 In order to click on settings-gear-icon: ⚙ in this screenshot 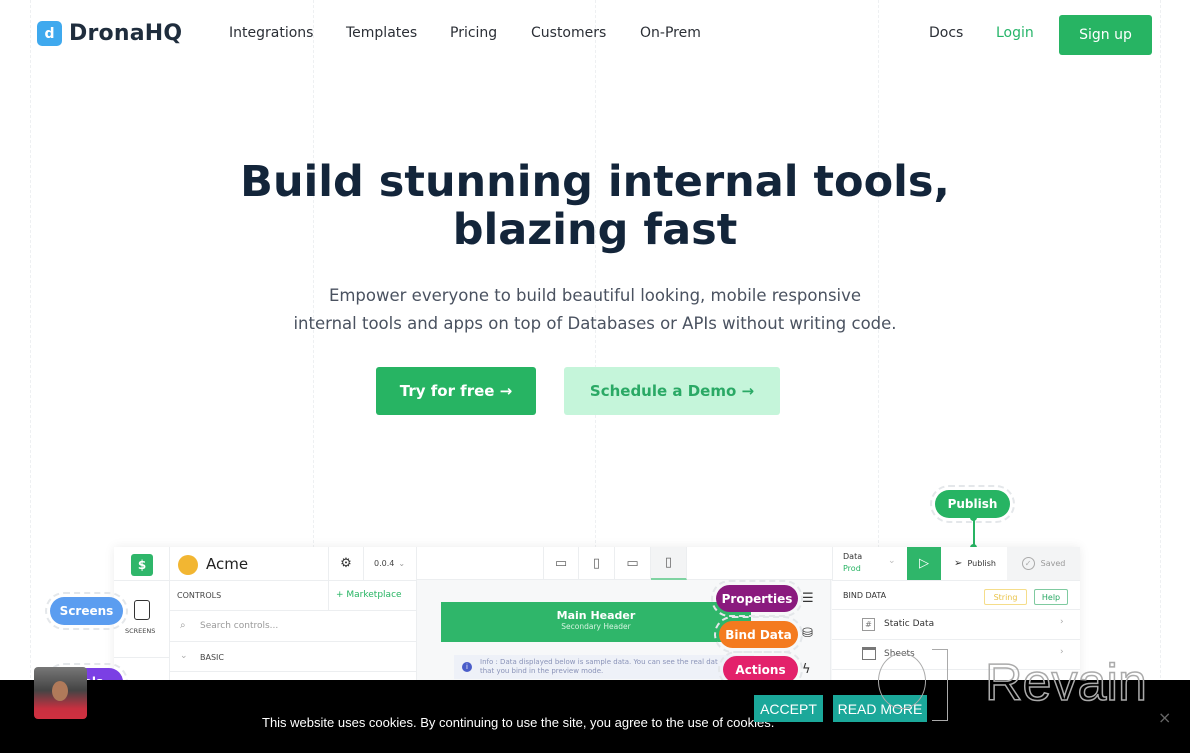, I will do `click(345, 563)`.